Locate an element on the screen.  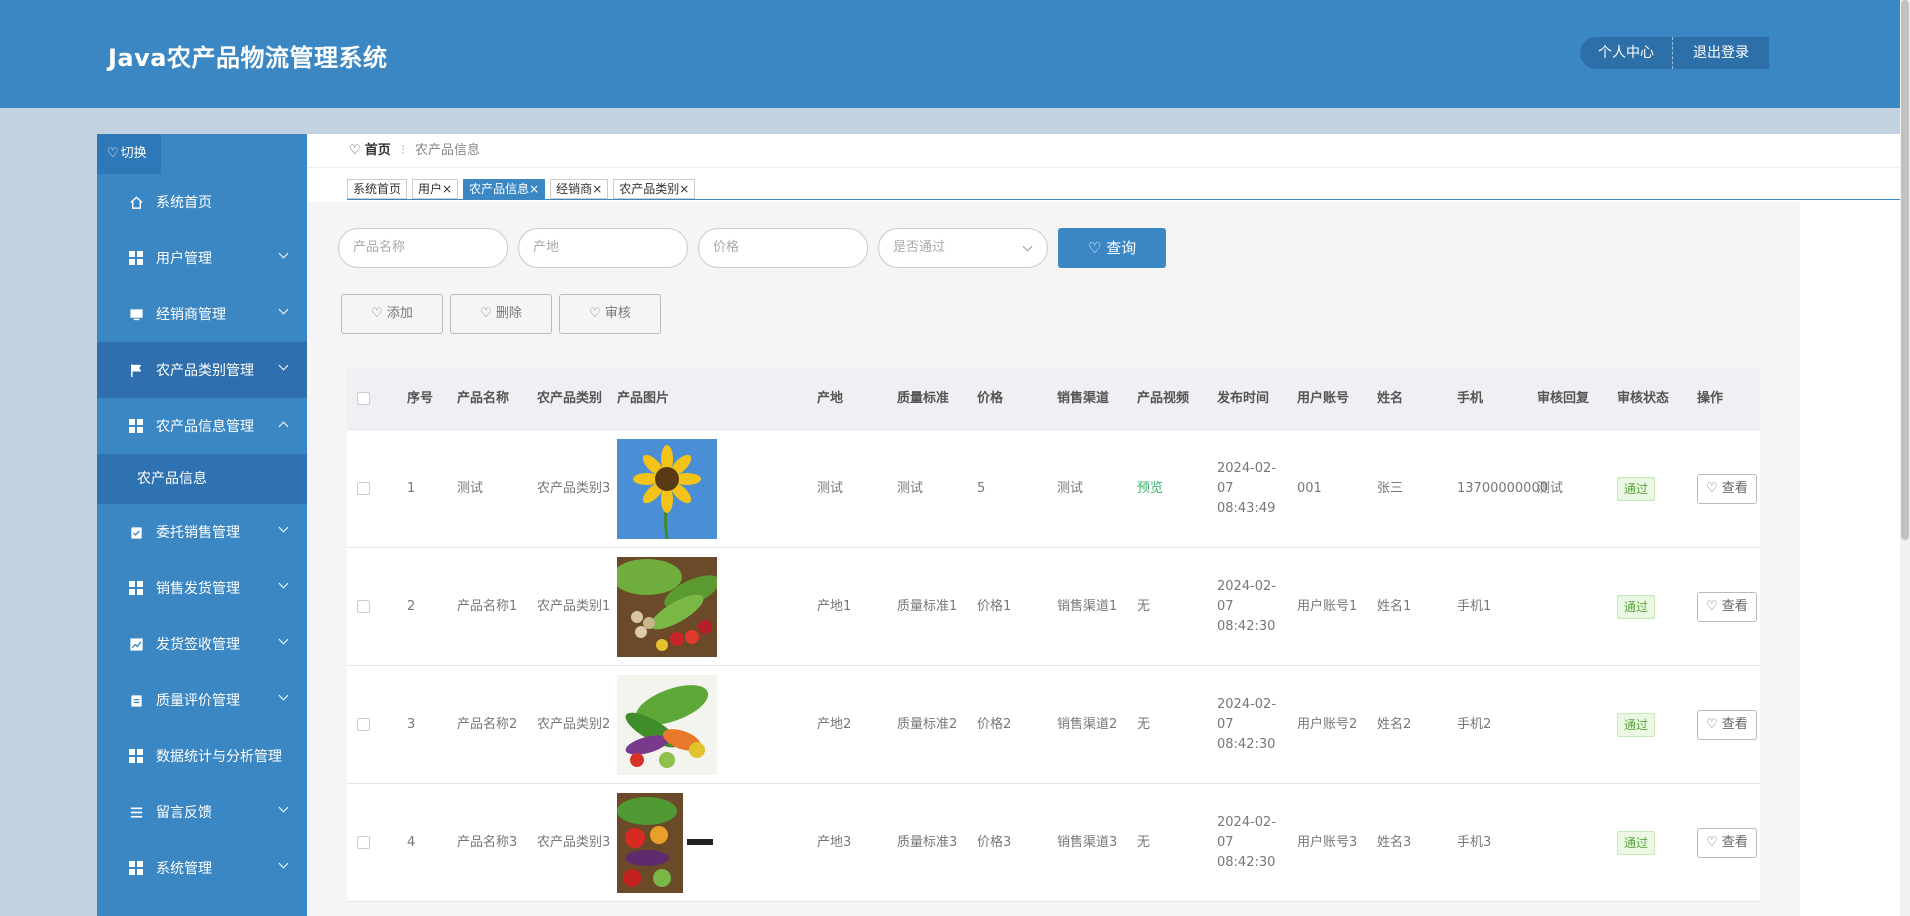
video-preview-link: 预览 is located at coordinates (1150, 489).